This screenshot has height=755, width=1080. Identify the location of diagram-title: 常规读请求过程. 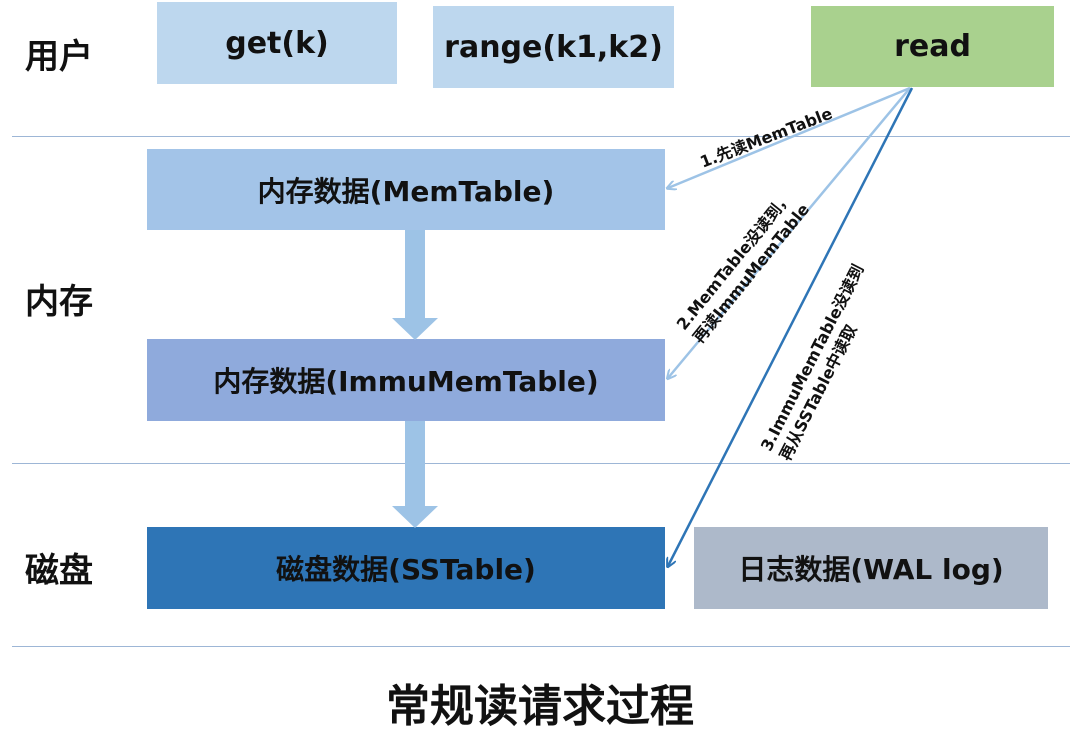
(540, 706).